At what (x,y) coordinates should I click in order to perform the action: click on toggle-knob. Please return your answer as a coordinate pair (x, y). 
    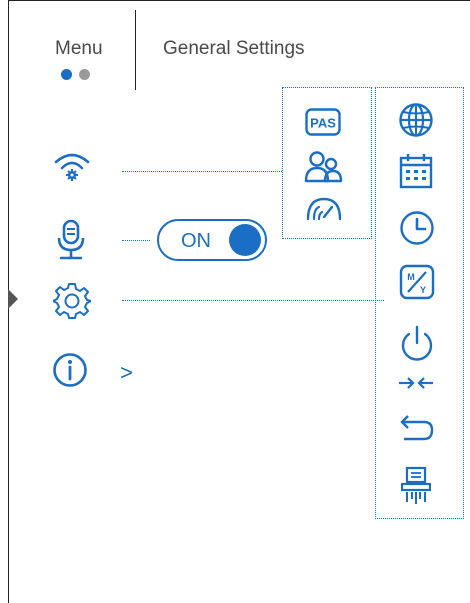
    Looking at the image, I should click on (245, 240).